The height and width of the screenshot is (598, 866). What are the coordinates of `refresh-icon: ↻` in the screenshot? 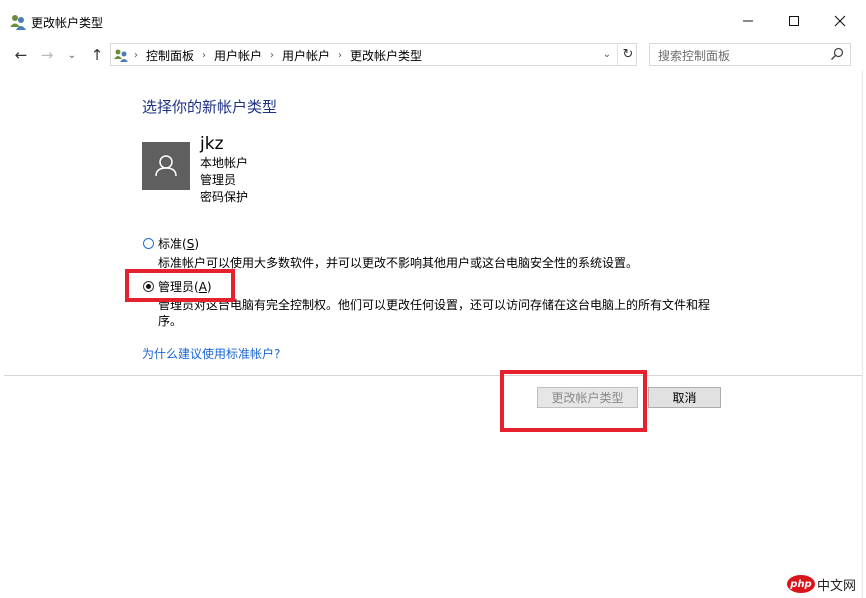 It's located at (628, 54).